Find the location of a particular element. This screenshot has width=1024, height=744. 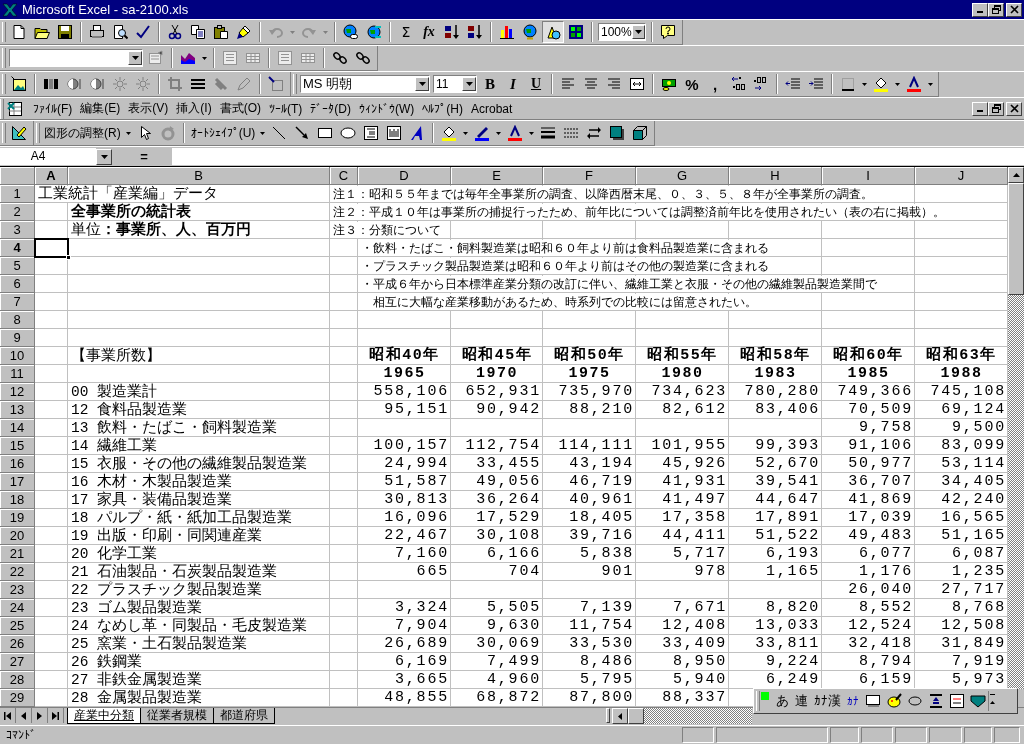

column-header: I is located at coordinates (868, 176).